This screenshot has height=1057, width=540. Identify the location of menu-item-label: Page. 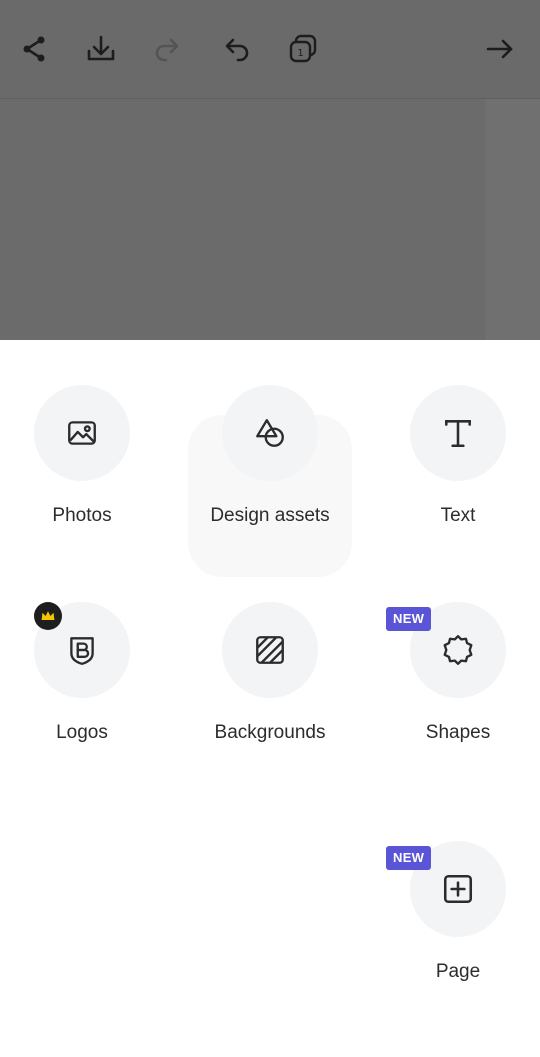
(458, 971).